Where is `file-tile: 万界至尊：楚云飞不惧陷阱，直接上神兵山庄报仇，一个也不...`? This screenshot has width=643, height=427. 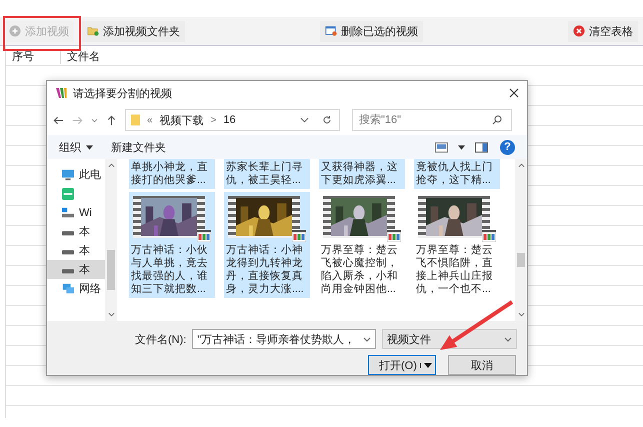 file-tile: 万界至尊：楚云飞不惧陷阱，直接上神兵山庄报仇，一个也不... is located at coordinates (457, 245).